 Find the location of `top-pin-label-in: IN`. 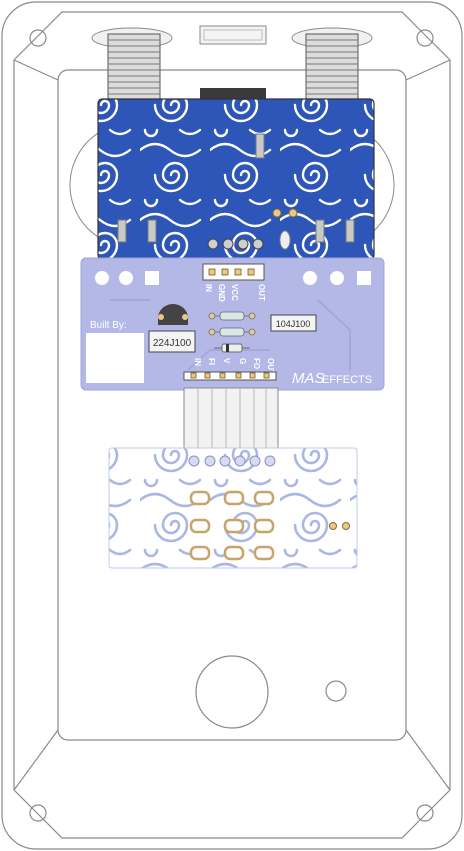

top-pin-label-in: IN is located at coordinates (208, 288).